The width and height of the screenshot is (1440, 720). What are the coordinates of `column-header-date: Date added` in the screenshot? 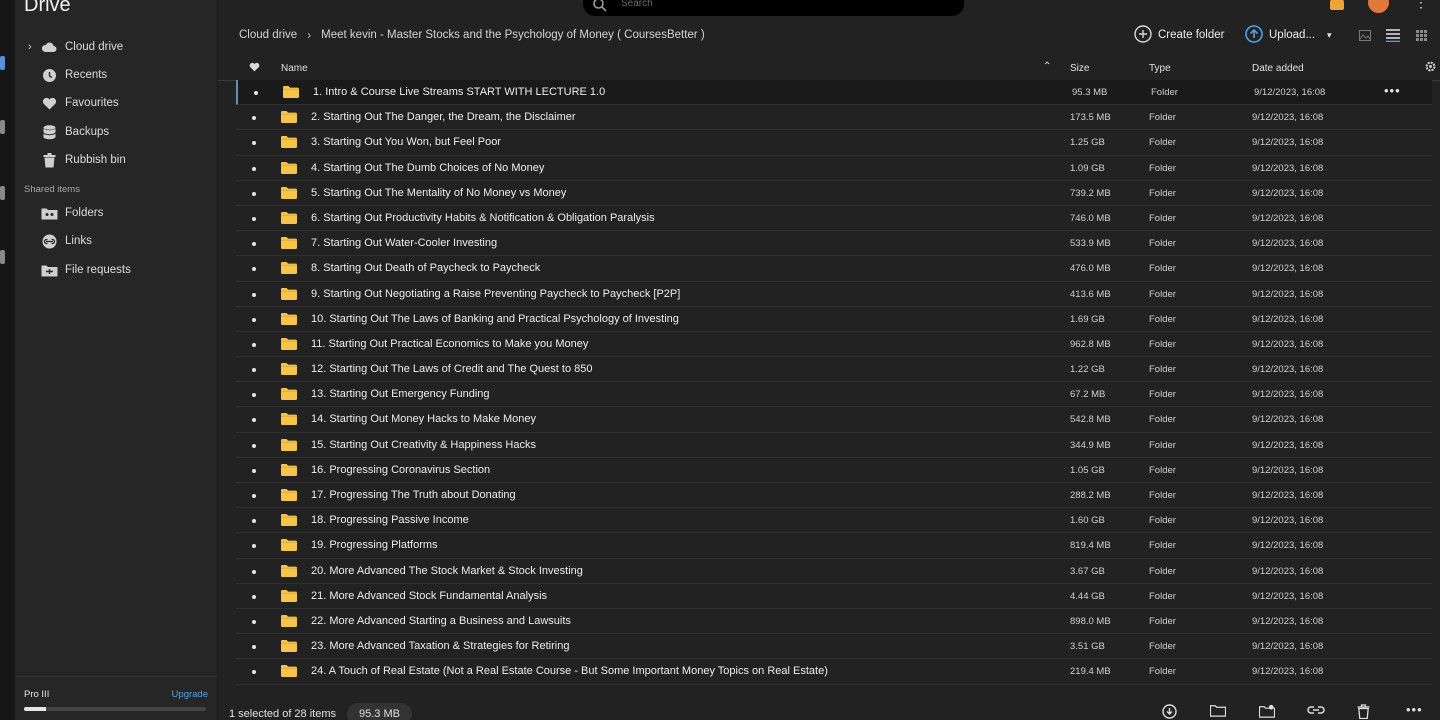 It's located at (1278, 68).